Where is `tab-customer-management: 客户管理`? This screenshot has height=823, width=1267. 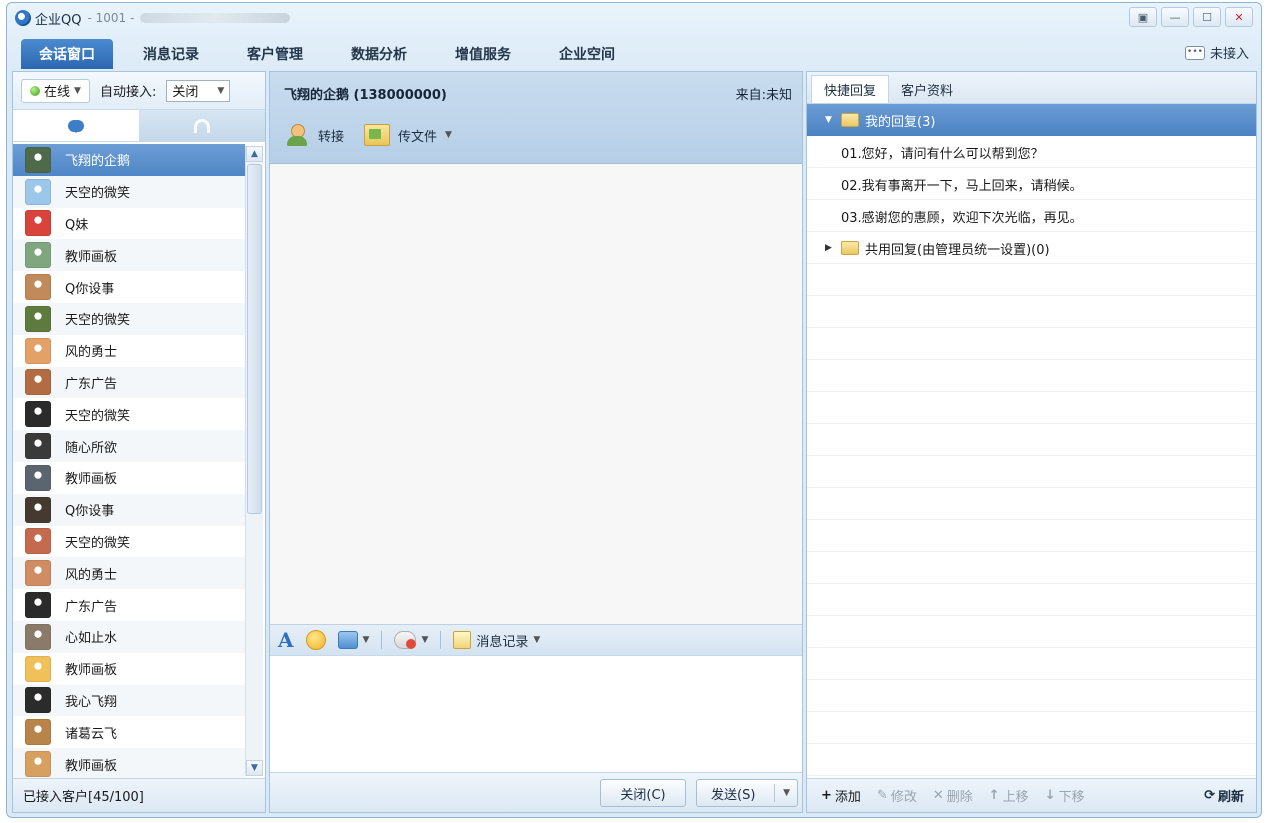 tab-customer-management: 客户管理 is located at coordinates (275, 54).